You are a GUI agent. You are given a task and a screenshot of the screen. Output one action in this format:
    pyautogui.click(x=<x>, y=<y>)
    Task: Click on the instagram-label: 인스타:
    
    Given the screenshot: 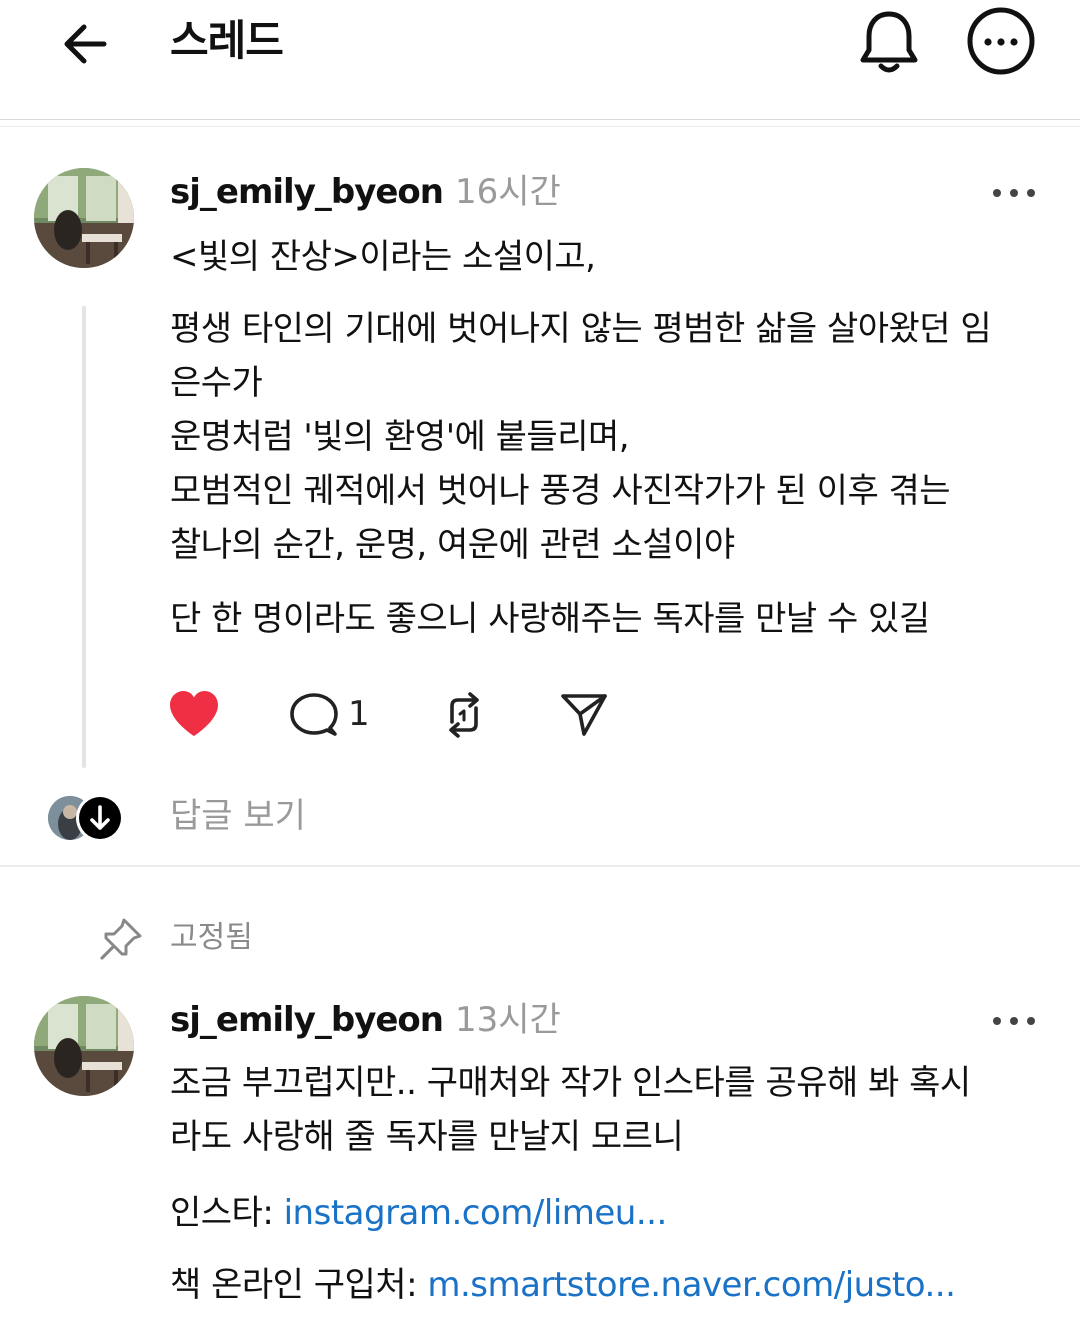 What is the action you would take?
    pyautogui.click(x=227, y=1213)
    